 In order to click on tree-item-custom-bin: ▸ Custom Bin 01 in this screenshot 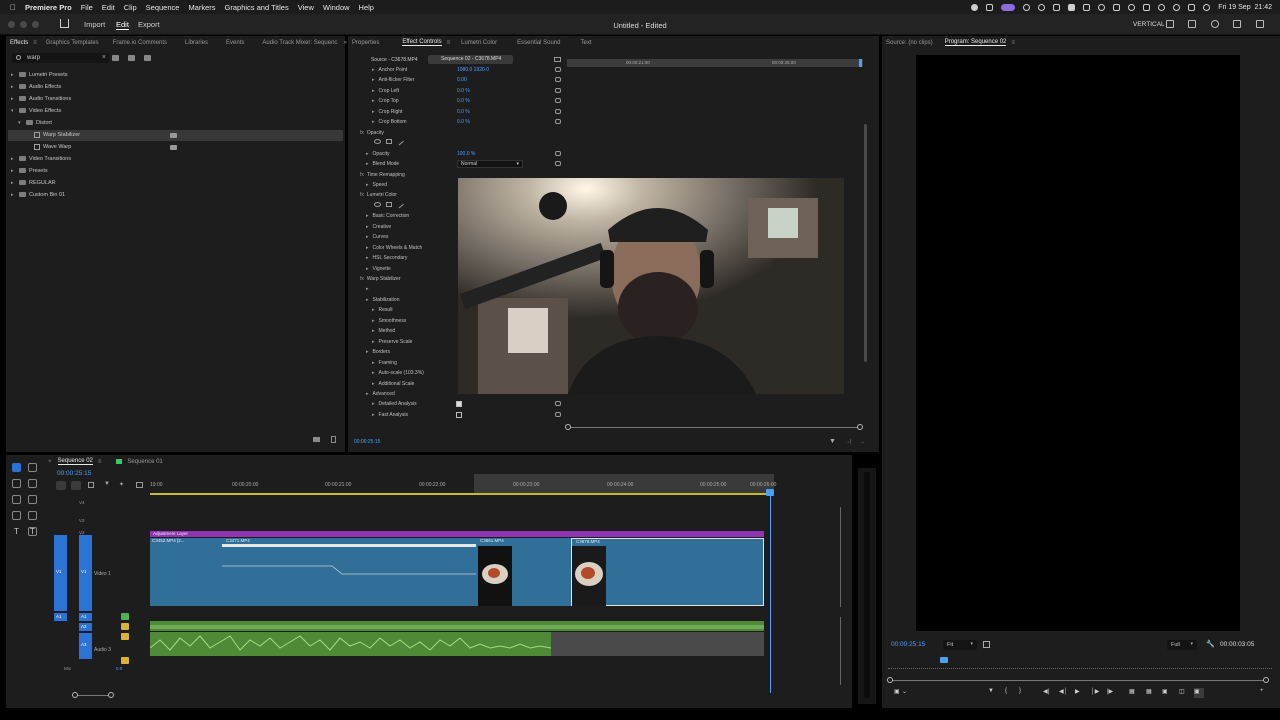, I will do `click(38, 195)`.